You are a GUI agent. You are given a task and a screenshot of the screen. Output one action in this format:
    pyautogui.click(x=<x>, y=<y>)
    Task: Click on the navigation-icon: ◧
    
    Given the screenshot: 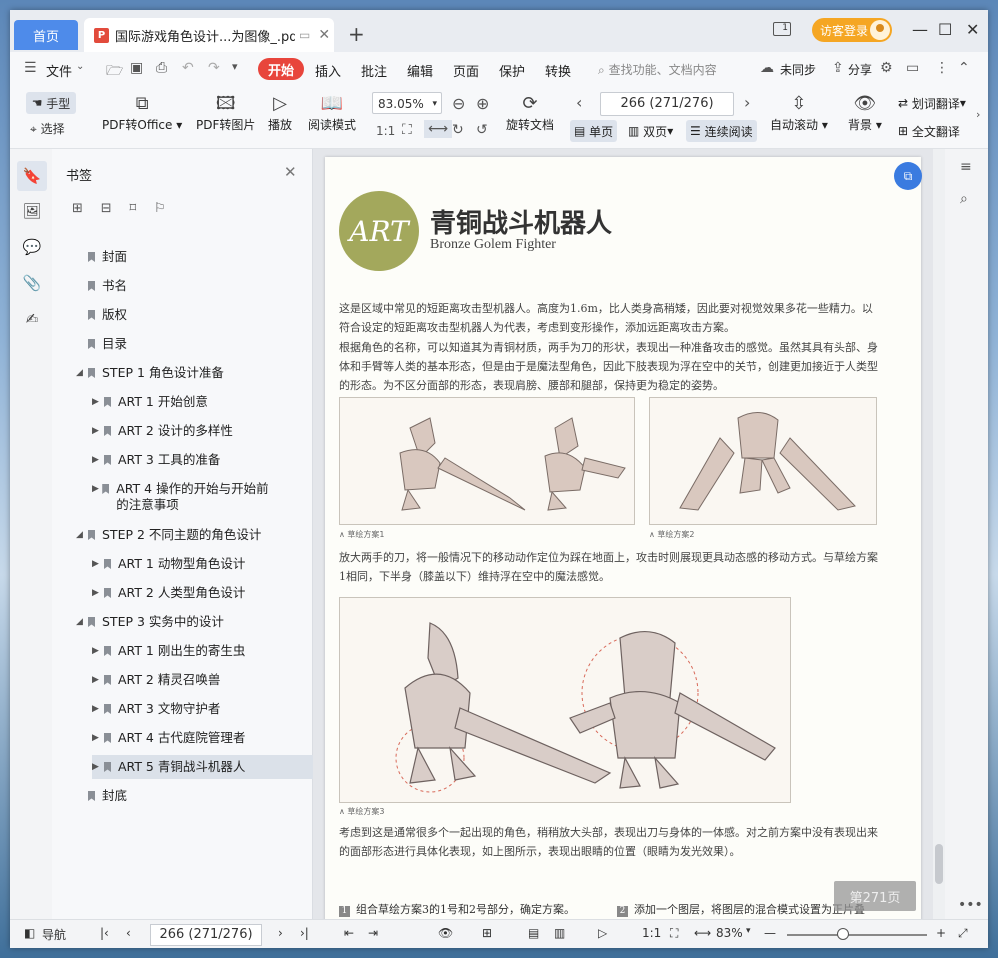 What is the action you would take?
    pyautogui.click(x=29, y=933)
    